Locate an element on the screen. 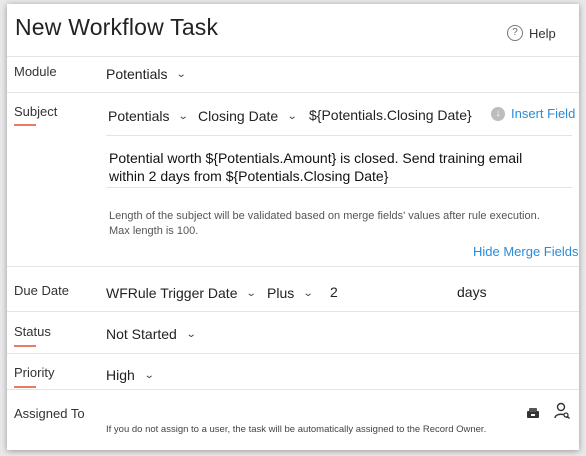 Image resolution: width=586 pixels, height=456 pixels. due-date-label: Due Date is located at coordinates (41, 290).